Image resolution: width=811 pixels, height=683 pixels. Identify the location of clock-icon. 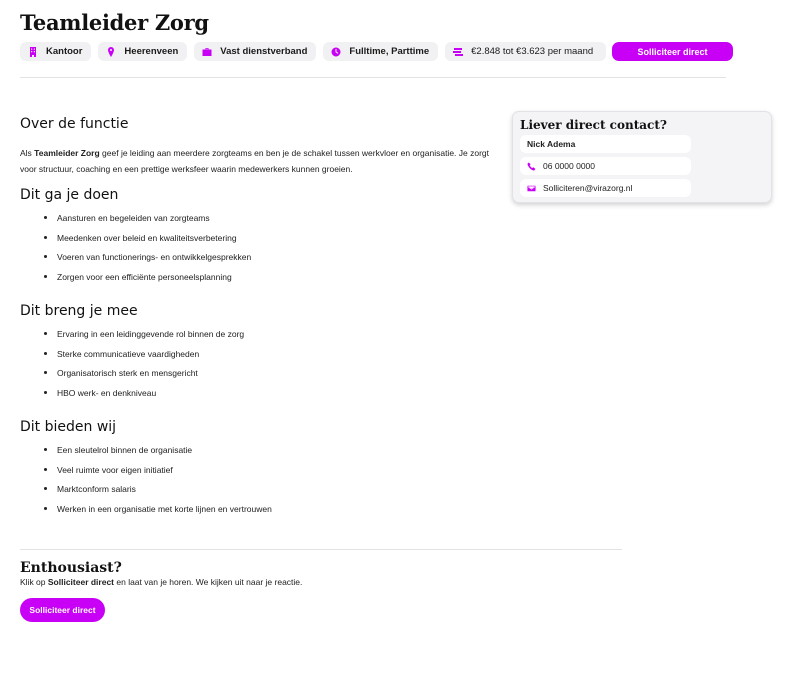
(336, 52).